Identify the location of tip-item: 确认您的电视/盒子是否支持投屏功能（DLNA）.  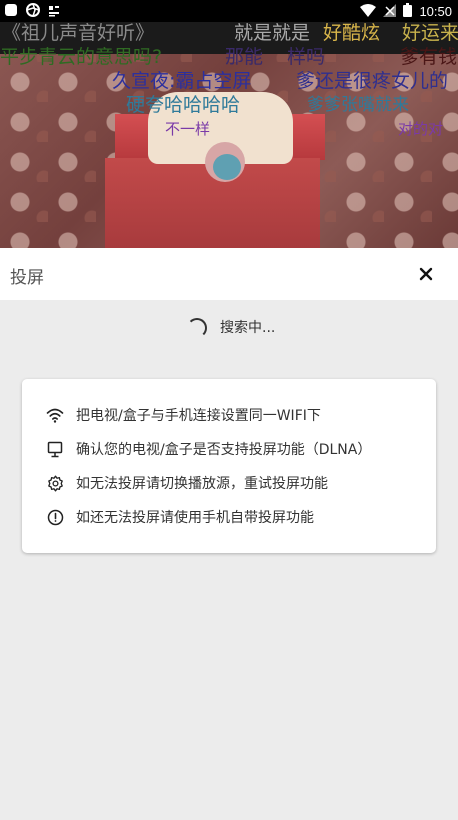
(208, 449).